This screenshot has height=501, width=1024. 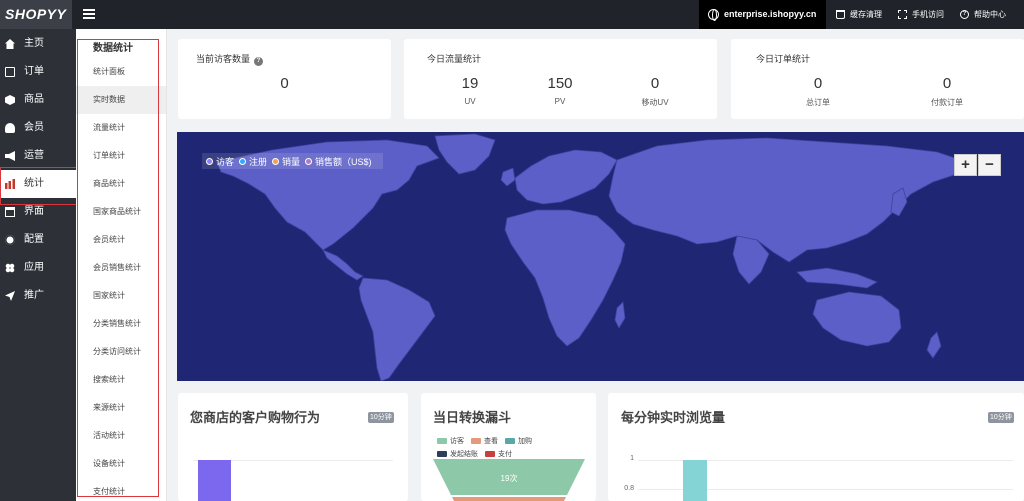 What do you see at coordinates (560, 79) in the screenshot?
I see `today-traffic-card: 今日流量统计 19 UV 150 PV 0 移动UV` at bounding box center [560, 79].